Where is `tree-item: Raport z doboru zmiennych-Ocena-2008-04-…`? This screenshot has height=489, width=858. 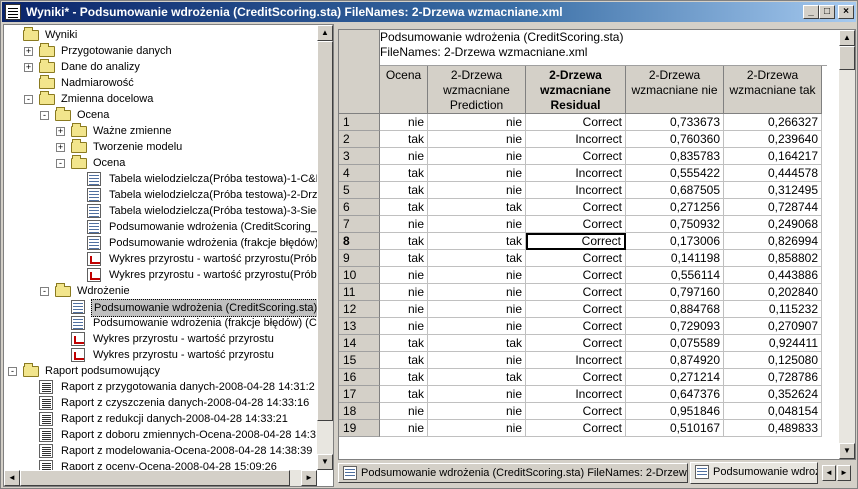
tree-item: Raport z doboru zmiennych-Ocena-2008-04-… is located at coordinates (160, 435).